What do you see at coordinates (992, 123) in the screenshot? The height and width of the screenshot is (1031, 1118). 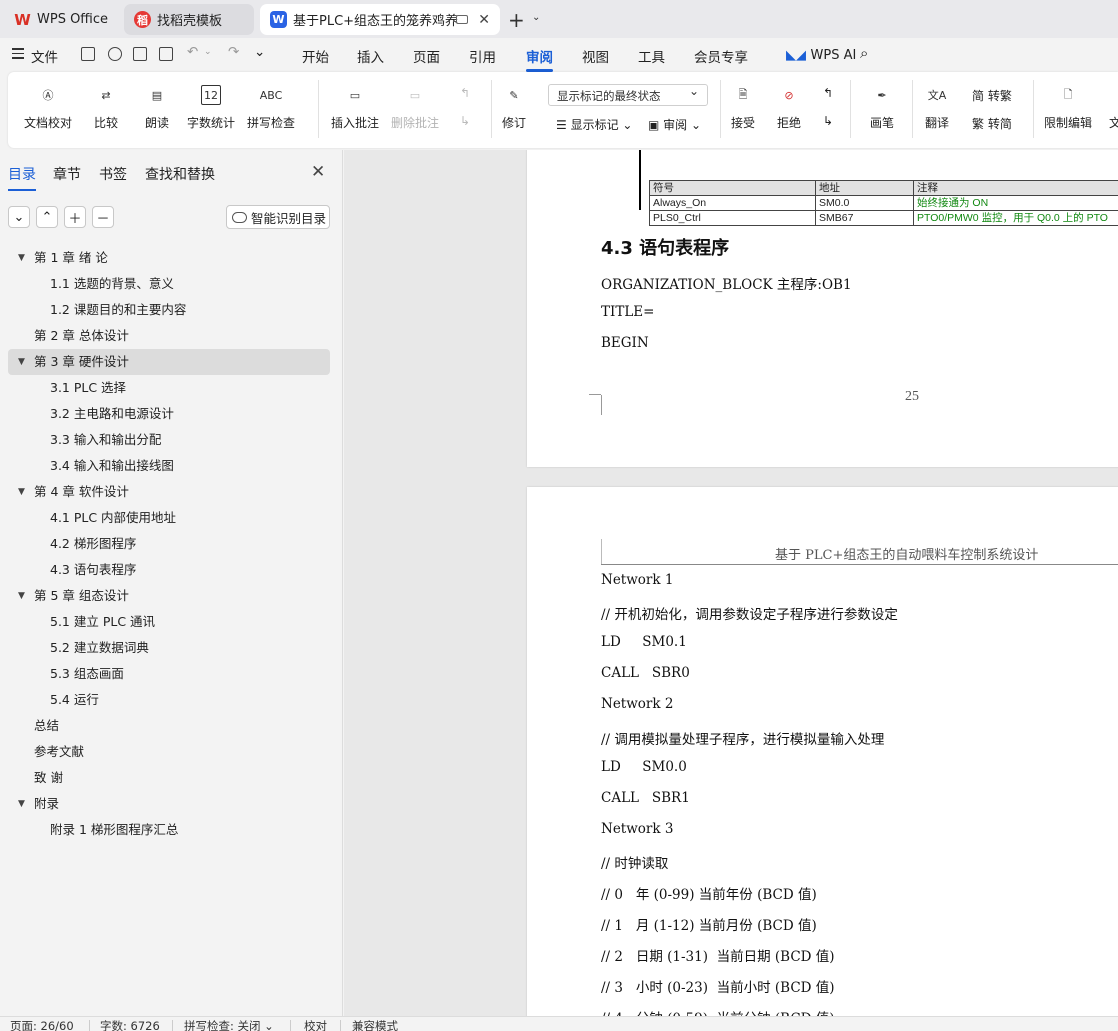 I see `to-simplified-button: 繁 转简` at bounding box center [992, 123].